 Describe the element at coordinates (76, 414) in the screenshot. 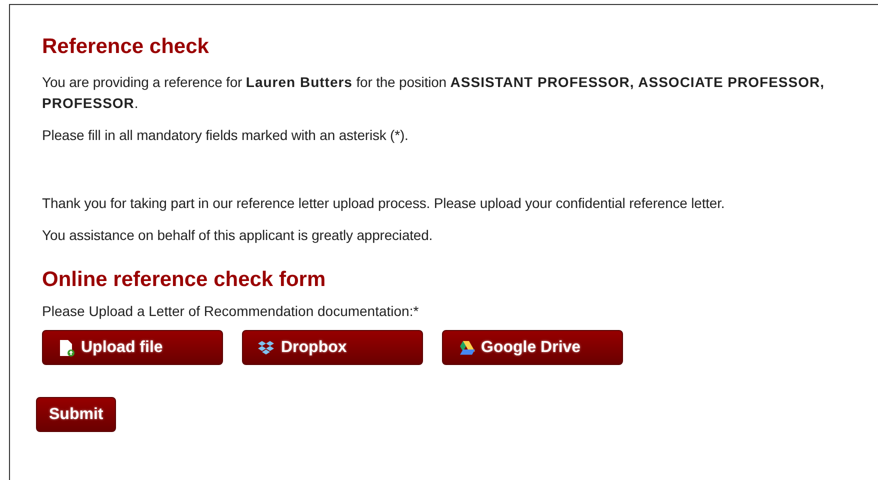

I see `submit-button: Submit` at that location.